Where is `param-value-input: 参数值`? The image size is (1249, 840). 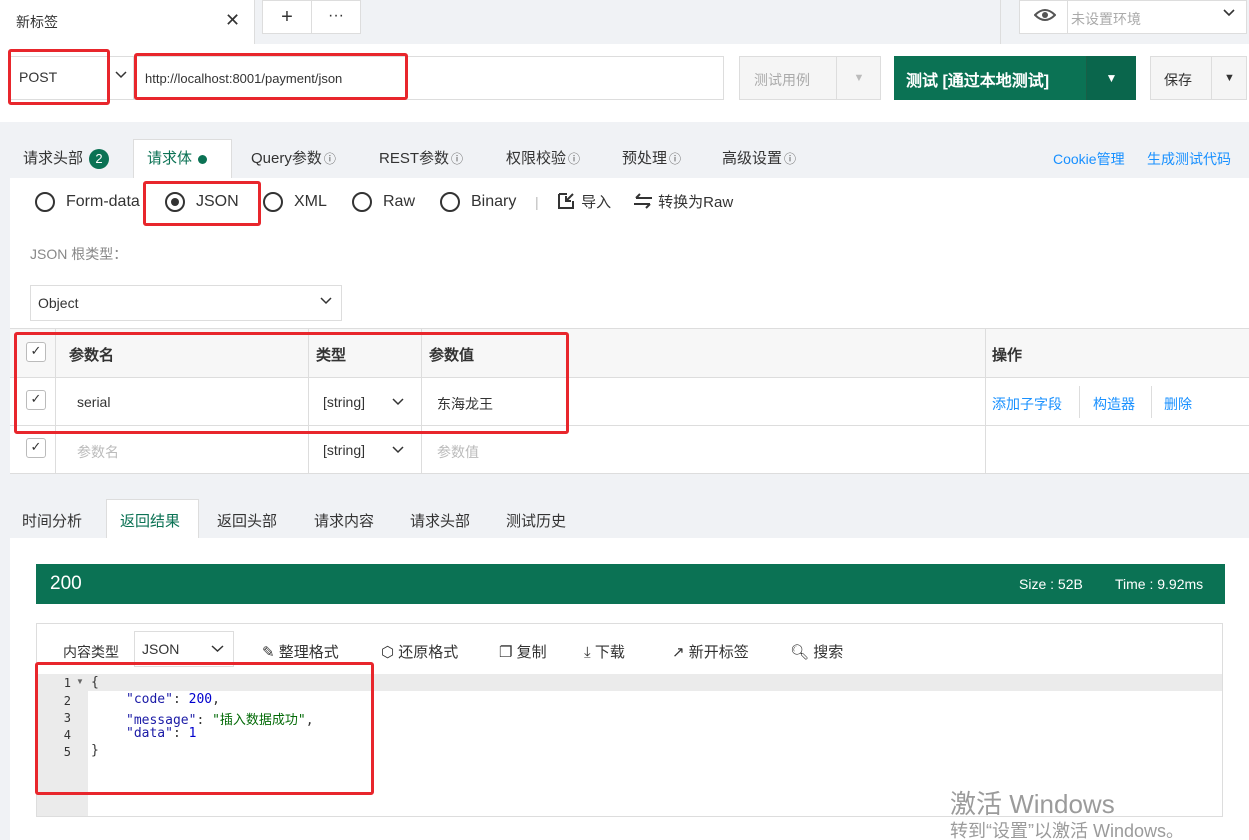
param-value-input: 参数值 is located at coordinates (458, 452).